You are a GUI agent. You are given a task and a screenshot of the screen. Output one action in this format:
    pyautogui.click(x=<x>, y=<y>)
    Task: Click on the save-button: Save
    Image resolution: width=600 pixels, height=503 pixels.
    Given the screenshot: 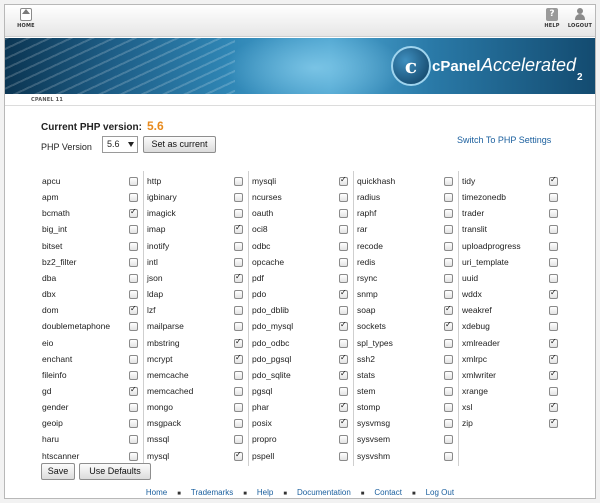 What is the action you would take?
    pyautogui.click(x=58, y=471)
    